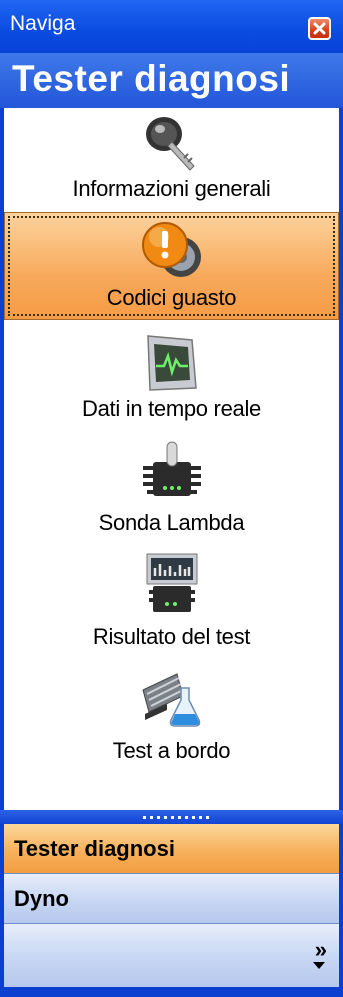 This screenshot has width=343, height=997. What do you see at coordinates (94, 848) in the screenshot?
I see `nav-label: Tester diagnosi` at bounding box center [94, 848].